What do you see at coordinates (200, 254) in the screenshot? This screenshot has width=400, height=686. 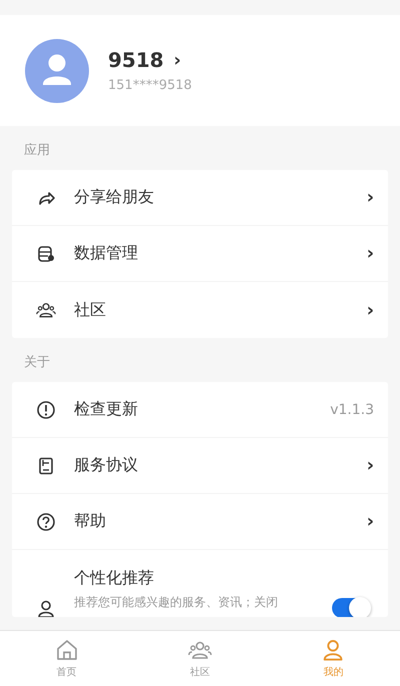 I see `settings-row: 数据管理 ›` at bounding box center [200, 254].